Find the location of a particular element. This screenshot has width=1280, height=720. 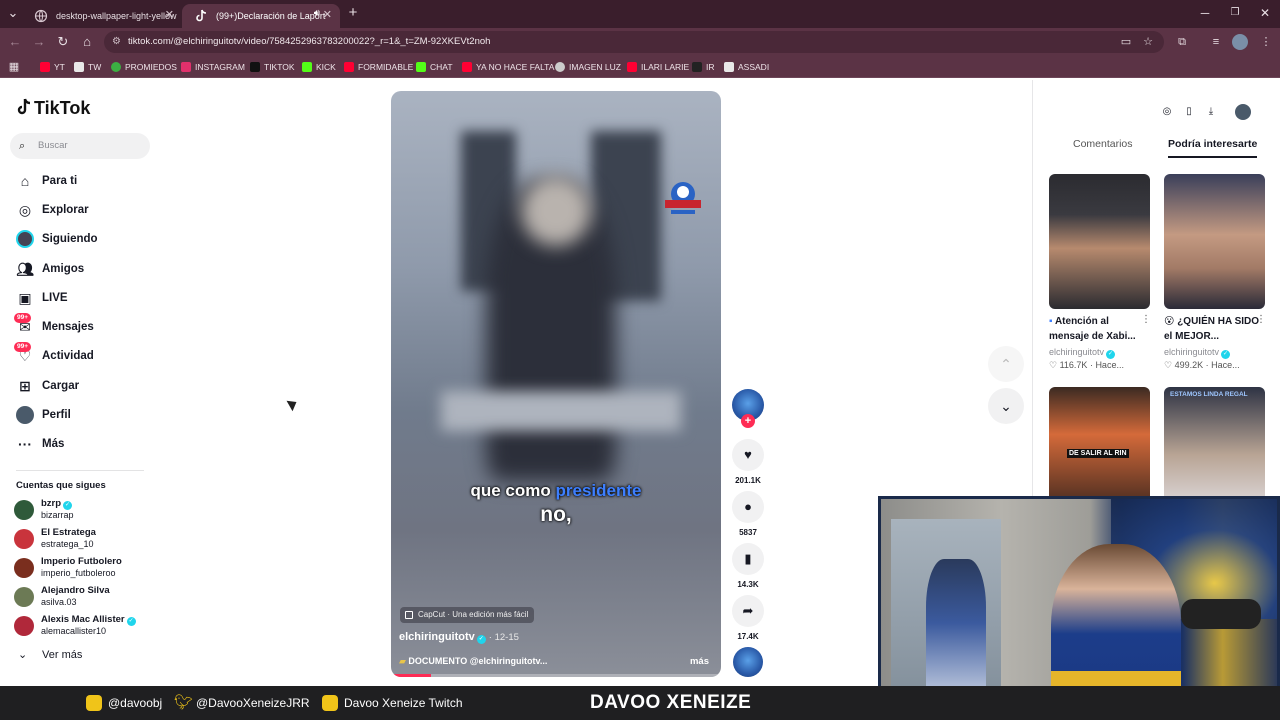

back-icon: ← is located at coordinates (15, 42).